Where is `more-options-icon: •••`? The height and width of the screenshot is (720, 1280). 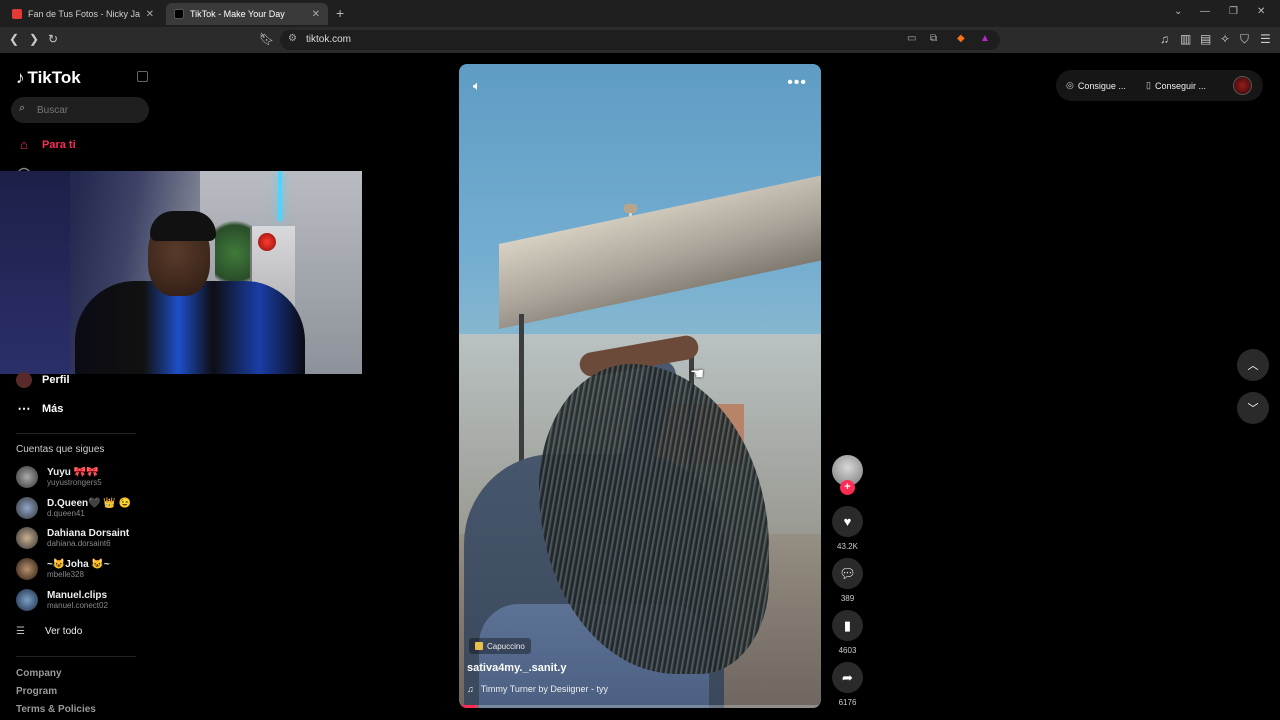
more-options-icon: ••• is located at coordinates (797, 83).